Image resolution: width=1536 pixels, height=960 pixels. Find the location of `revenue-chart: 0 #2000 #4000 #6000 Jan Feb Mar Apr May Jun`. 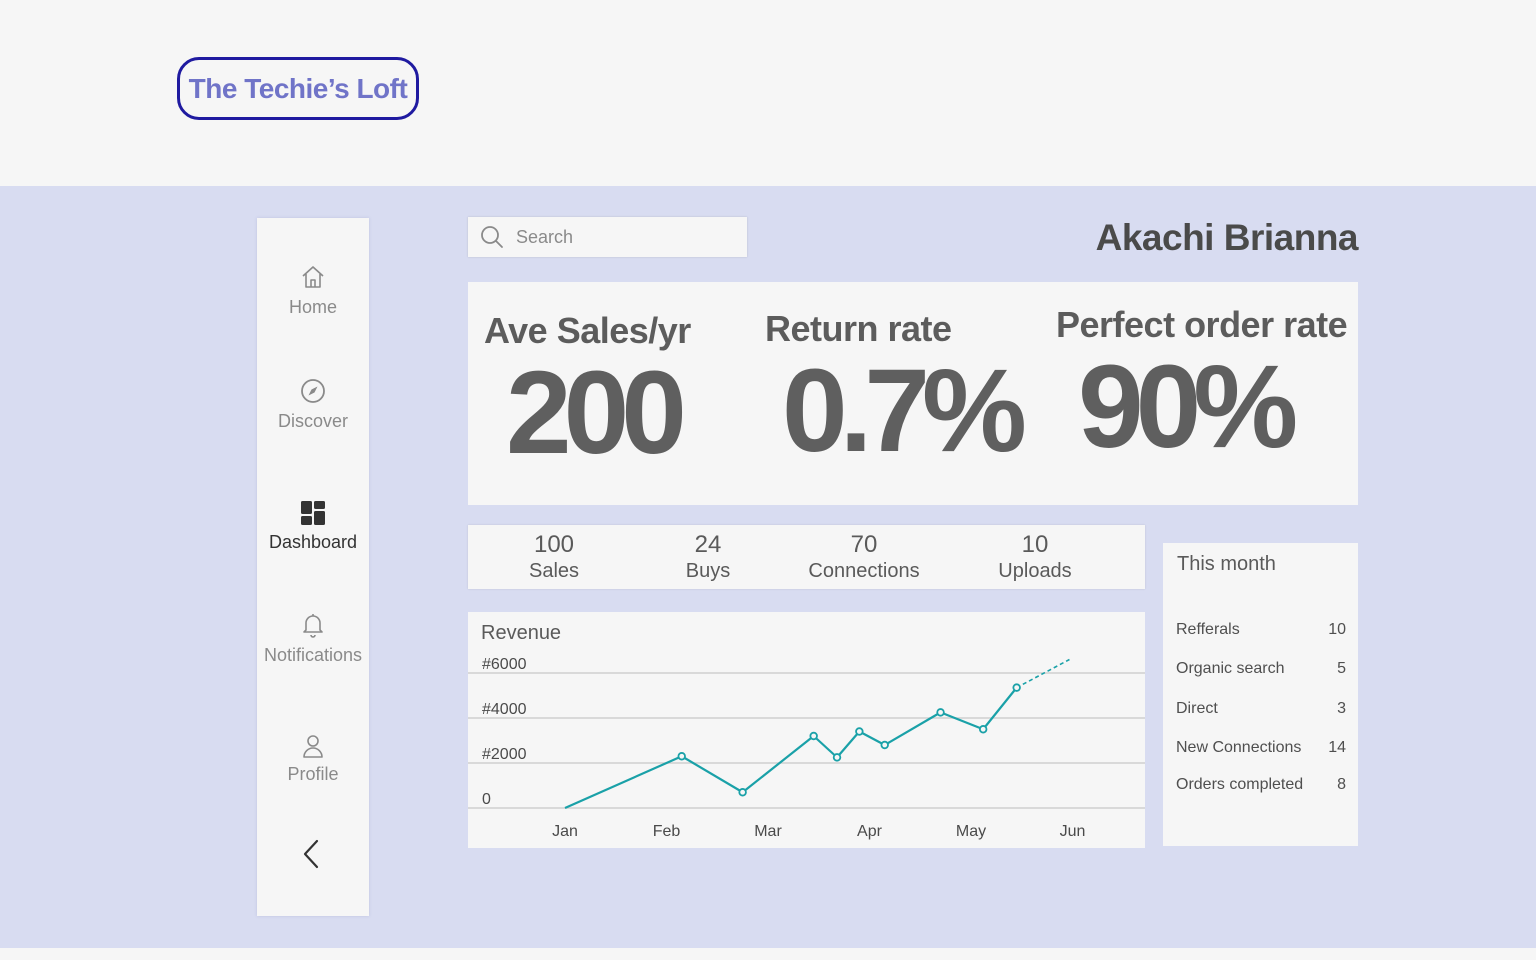

revenue-chart: 0 #2000 #4000 #6000 Jan Feb Mar Apr May Jun is located at coordinates (806, 748).